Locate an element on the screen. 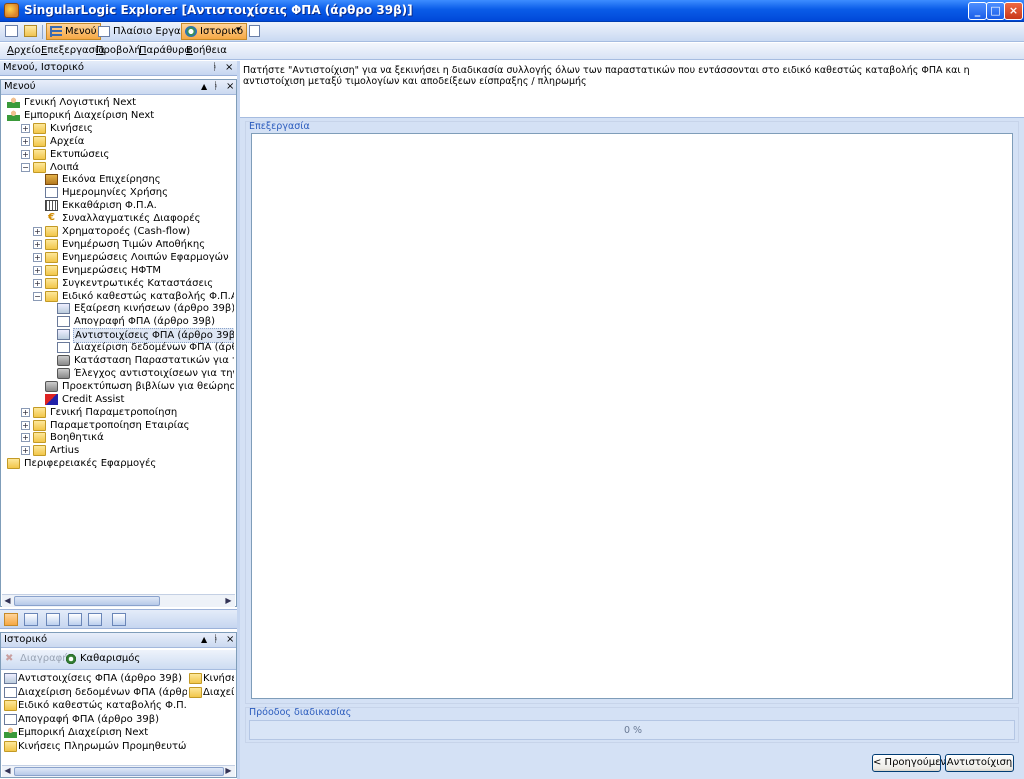 Image resolution: width=1024 pixels, height=779 pixels. folder-icon is located at coordinates (51, 257).